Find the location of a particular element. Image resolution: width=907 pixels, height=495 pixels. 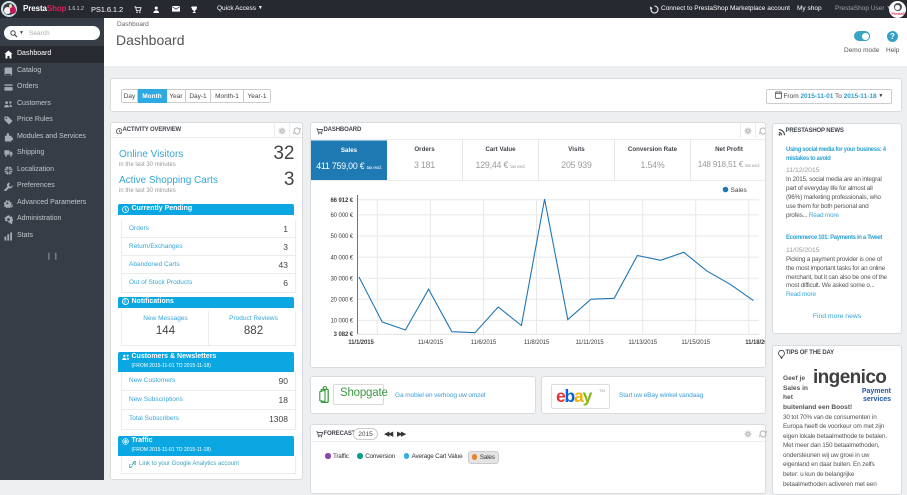

svg-text: 30 000 € is located at coordinates (341, 279).